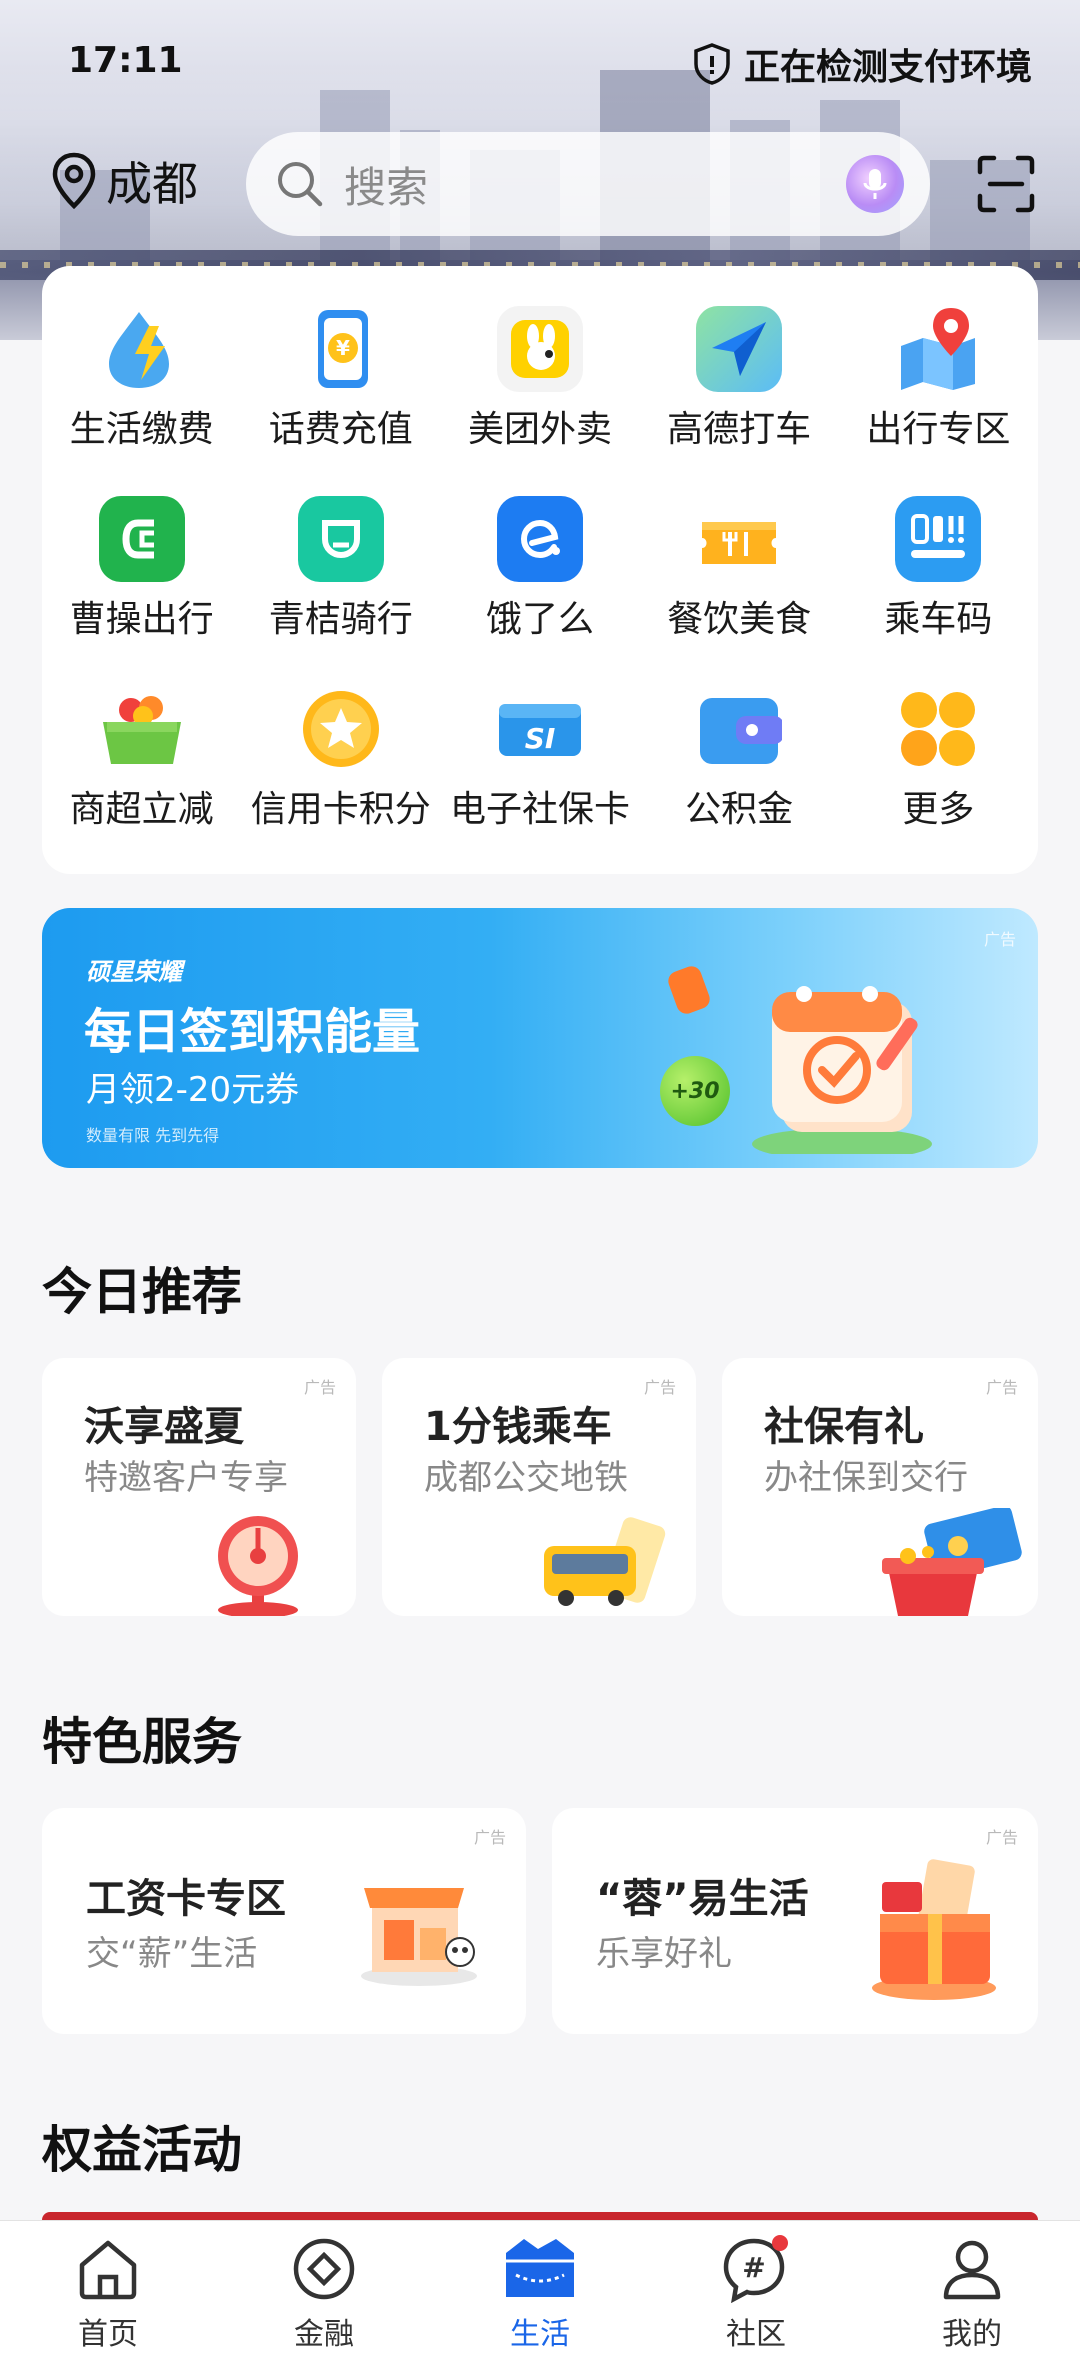 Image resolution: width=1080 pixels, height=2376 pixels. I want to click on tab-community: # 社区, so click(756, 2294).